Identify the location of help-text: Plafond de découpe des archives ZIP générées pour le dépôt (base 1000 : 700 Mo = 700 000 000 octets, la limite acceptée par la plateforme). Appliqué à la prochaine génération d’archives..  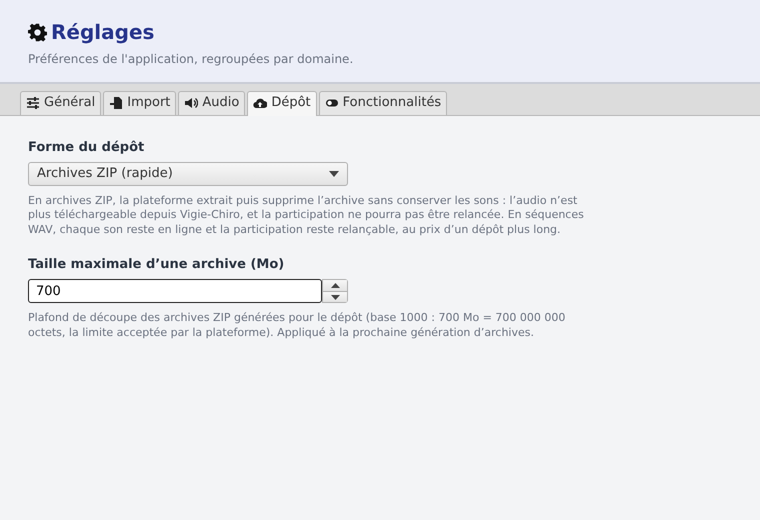
(297, 325).